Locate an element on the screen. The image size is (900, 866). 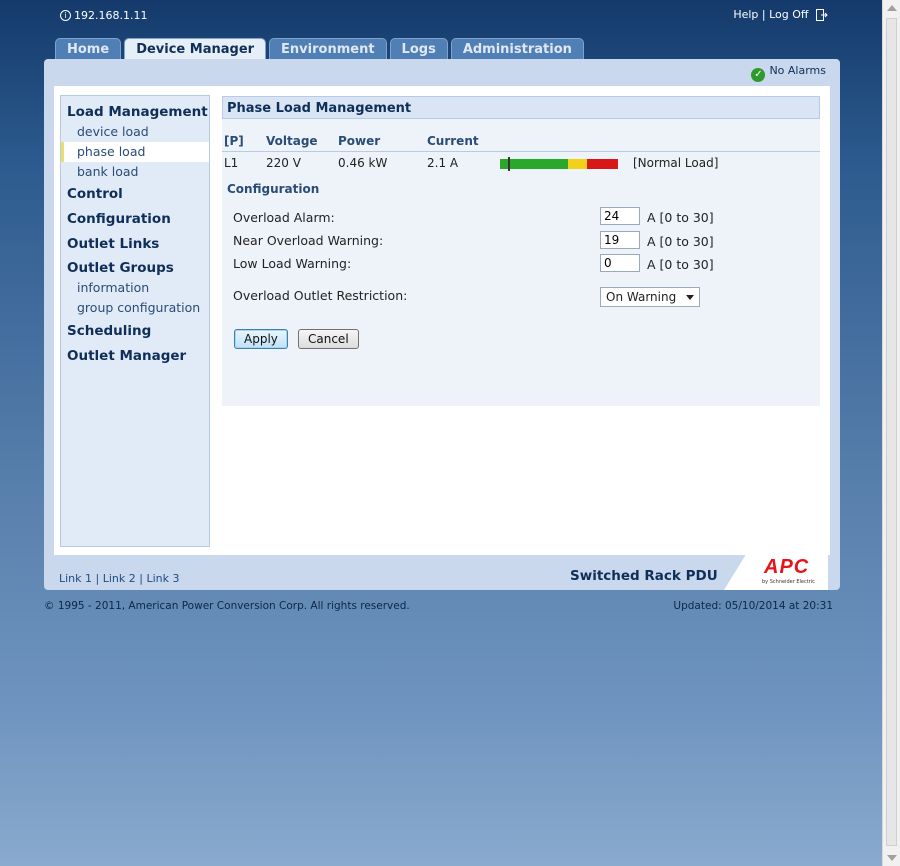
overload-restriction-label: Overload Outlet Restriction: is located at coordinates (320, 295).